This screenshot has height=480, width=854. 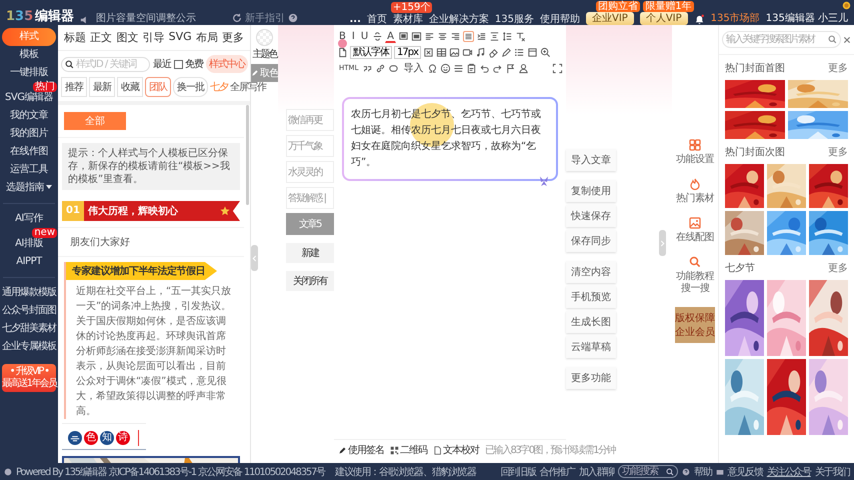 What do you see at coordinates (151, 211) in the screenshot?
I see `title-banner: 01 伟大历程，辉映初心` at bounding box center [151, 211].